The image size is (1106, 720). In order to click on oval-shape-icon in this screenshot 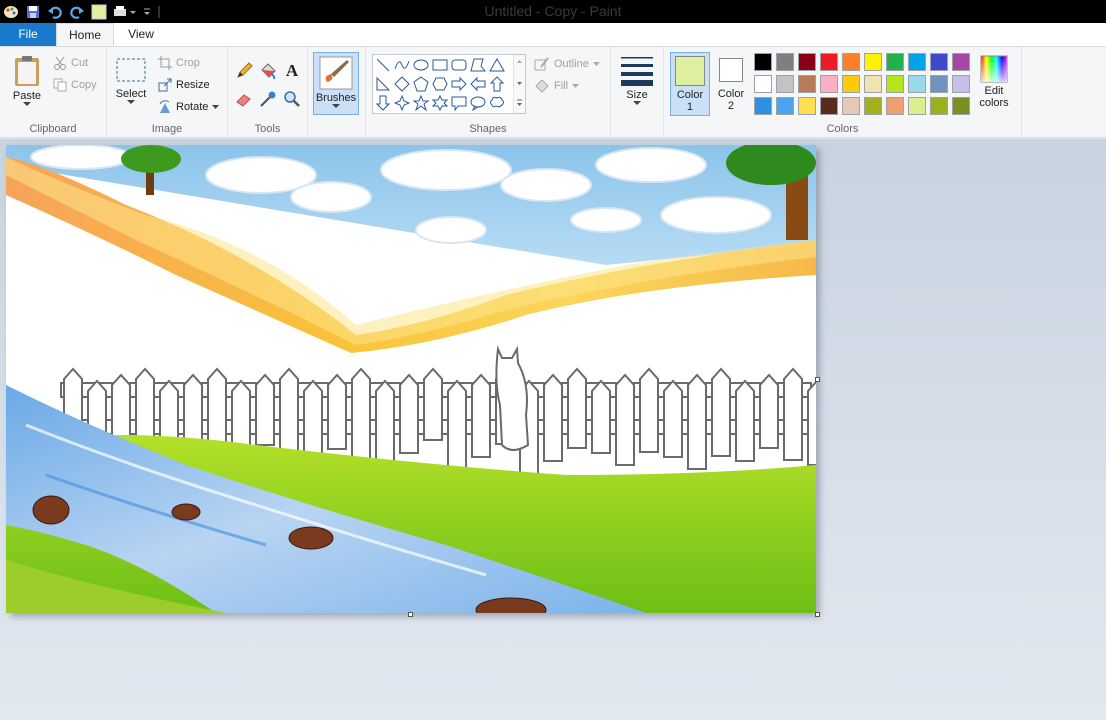, I will do `click(421, 65)`.